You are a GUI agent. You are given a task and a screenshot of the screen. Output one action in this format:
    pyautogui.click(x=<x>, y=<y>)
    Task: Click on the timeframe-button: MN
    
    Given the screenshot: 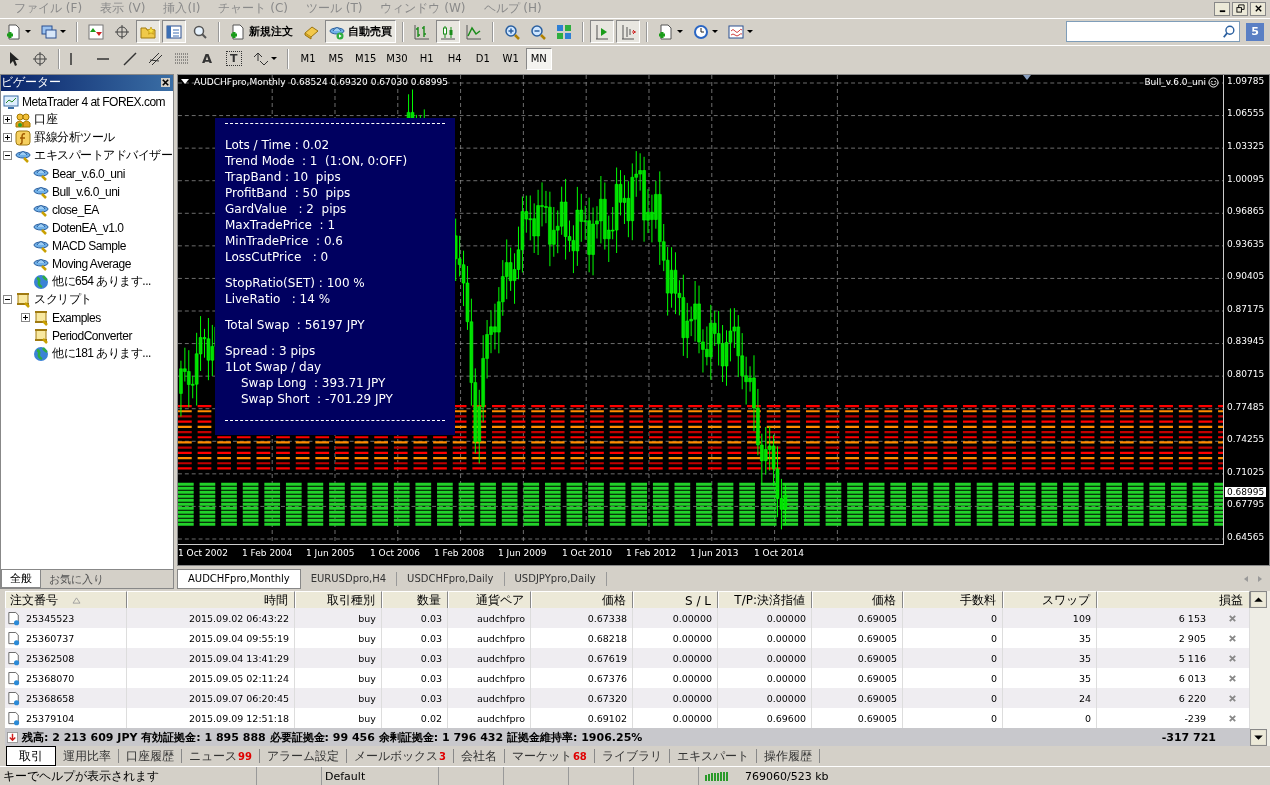 What is the action you would take?
    pyautogui.click(x=538, y=58)
    